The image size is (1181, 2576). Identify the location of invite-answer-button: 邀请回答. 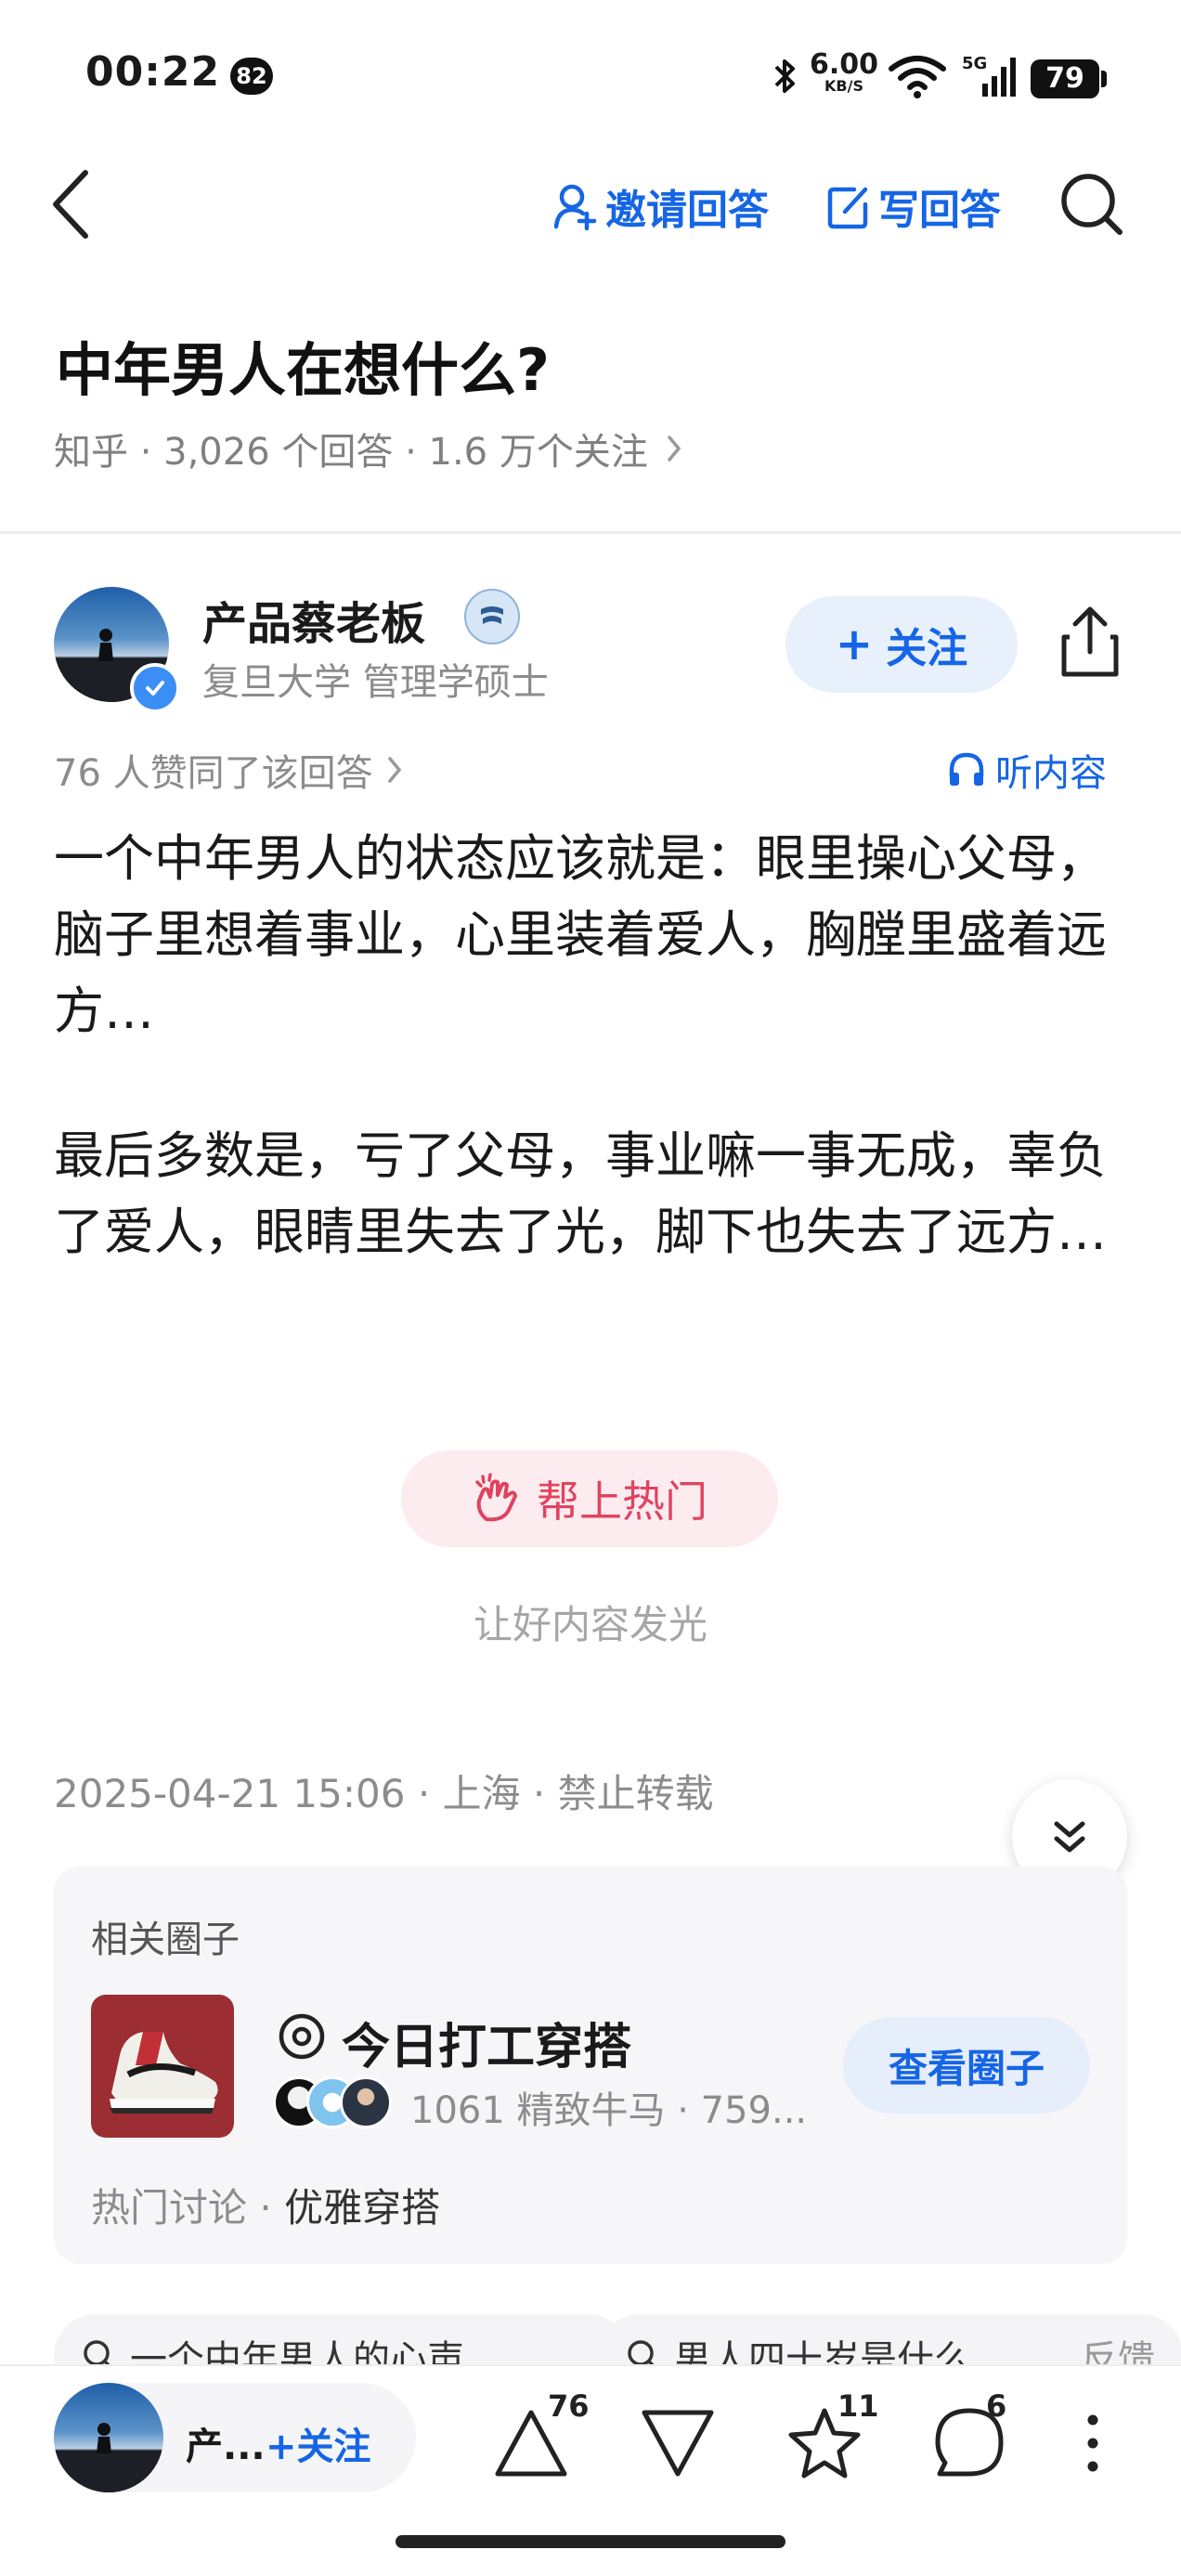
(661, 206).